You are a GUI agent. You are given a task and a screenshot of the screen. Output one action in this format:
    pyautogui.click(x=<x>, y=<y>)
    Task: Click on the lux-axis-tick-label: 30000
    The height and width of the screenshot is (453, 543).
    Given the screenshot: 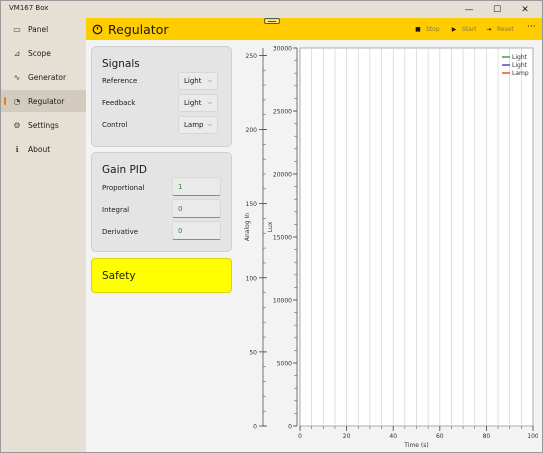 What is the action you would take?
    pyautogui.click(x=282, y=49)
    